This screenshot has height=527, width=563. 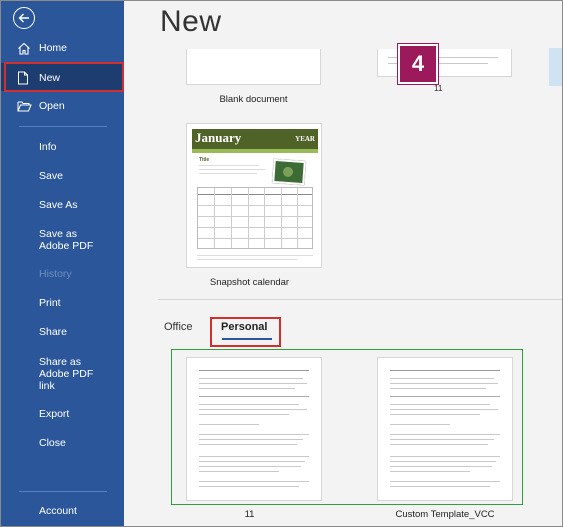 I want to click on tab-office: Office, so click(x=178, y=327).